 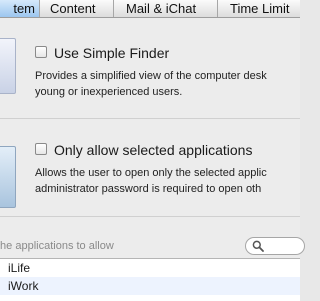 I want to click on simple-finder-description-line2: young or inexperienced users., so click(x=109, y=92).